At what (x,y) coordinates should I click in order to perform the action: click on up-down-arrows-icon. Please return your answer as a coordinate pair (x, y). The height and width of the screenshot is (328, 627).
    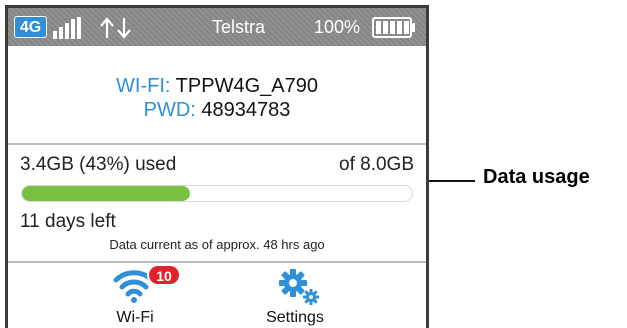
    Looking at the image, I should click on (115, 28).